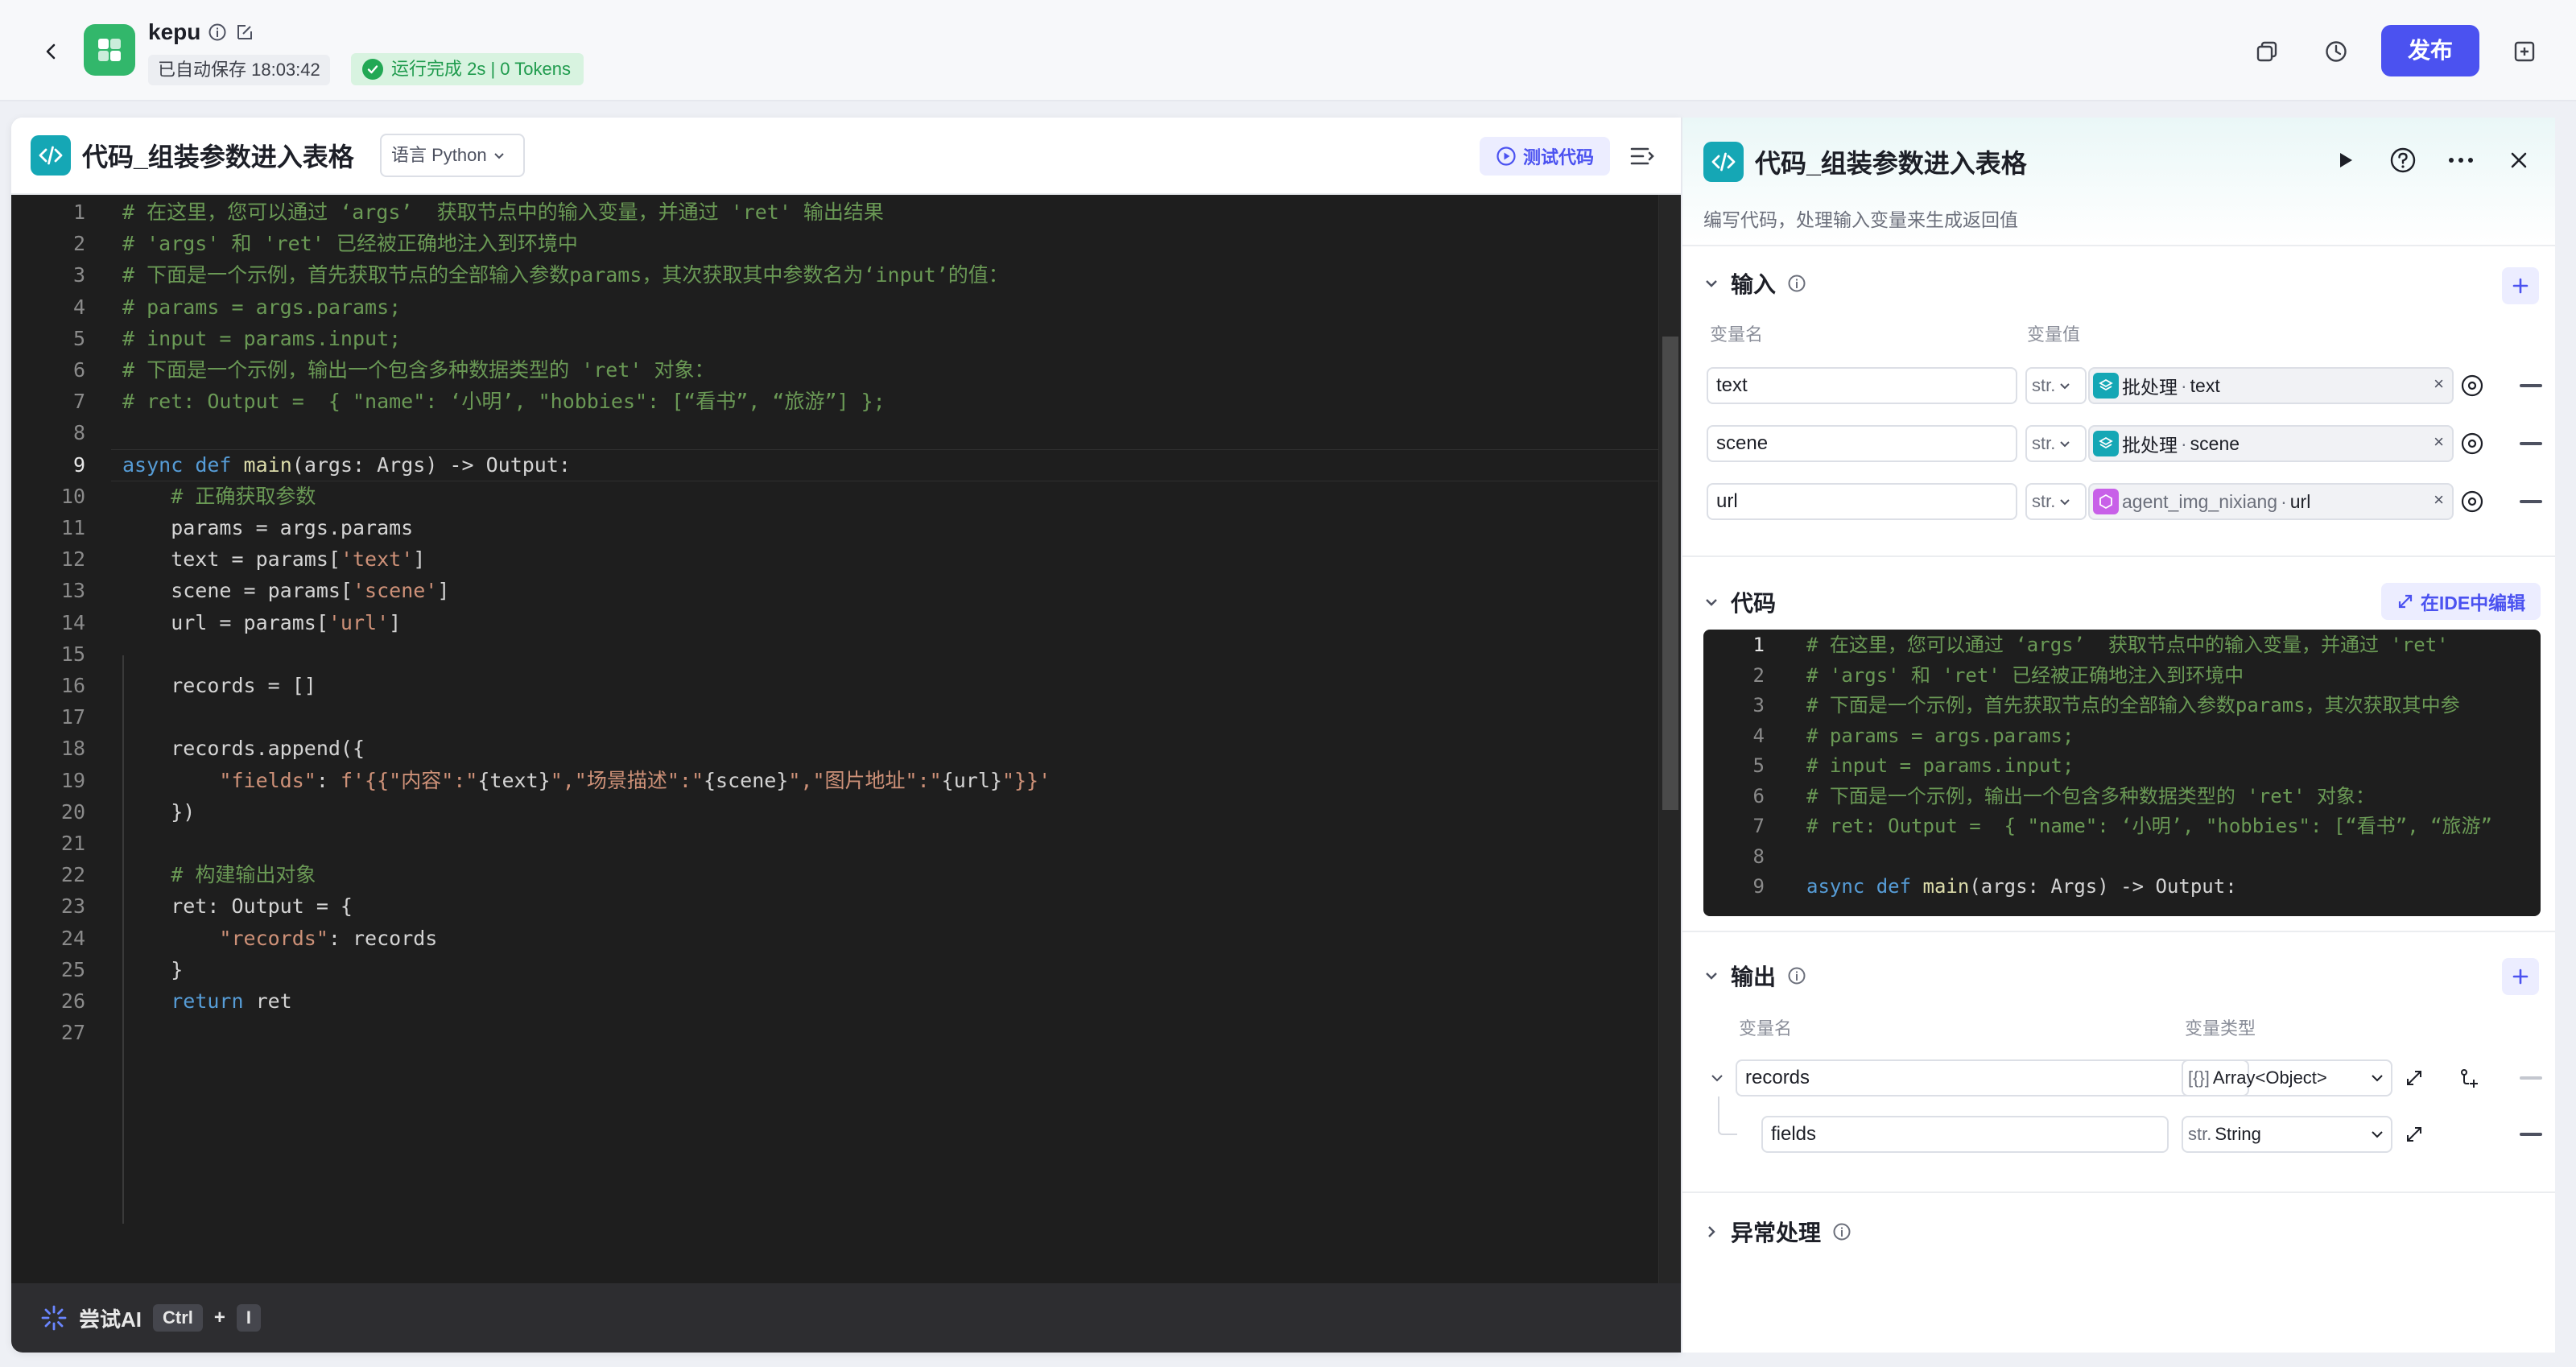 This screenshot has height=1367, width=2576. I want to click on collapse-children-icon, so click(1717, 1078).